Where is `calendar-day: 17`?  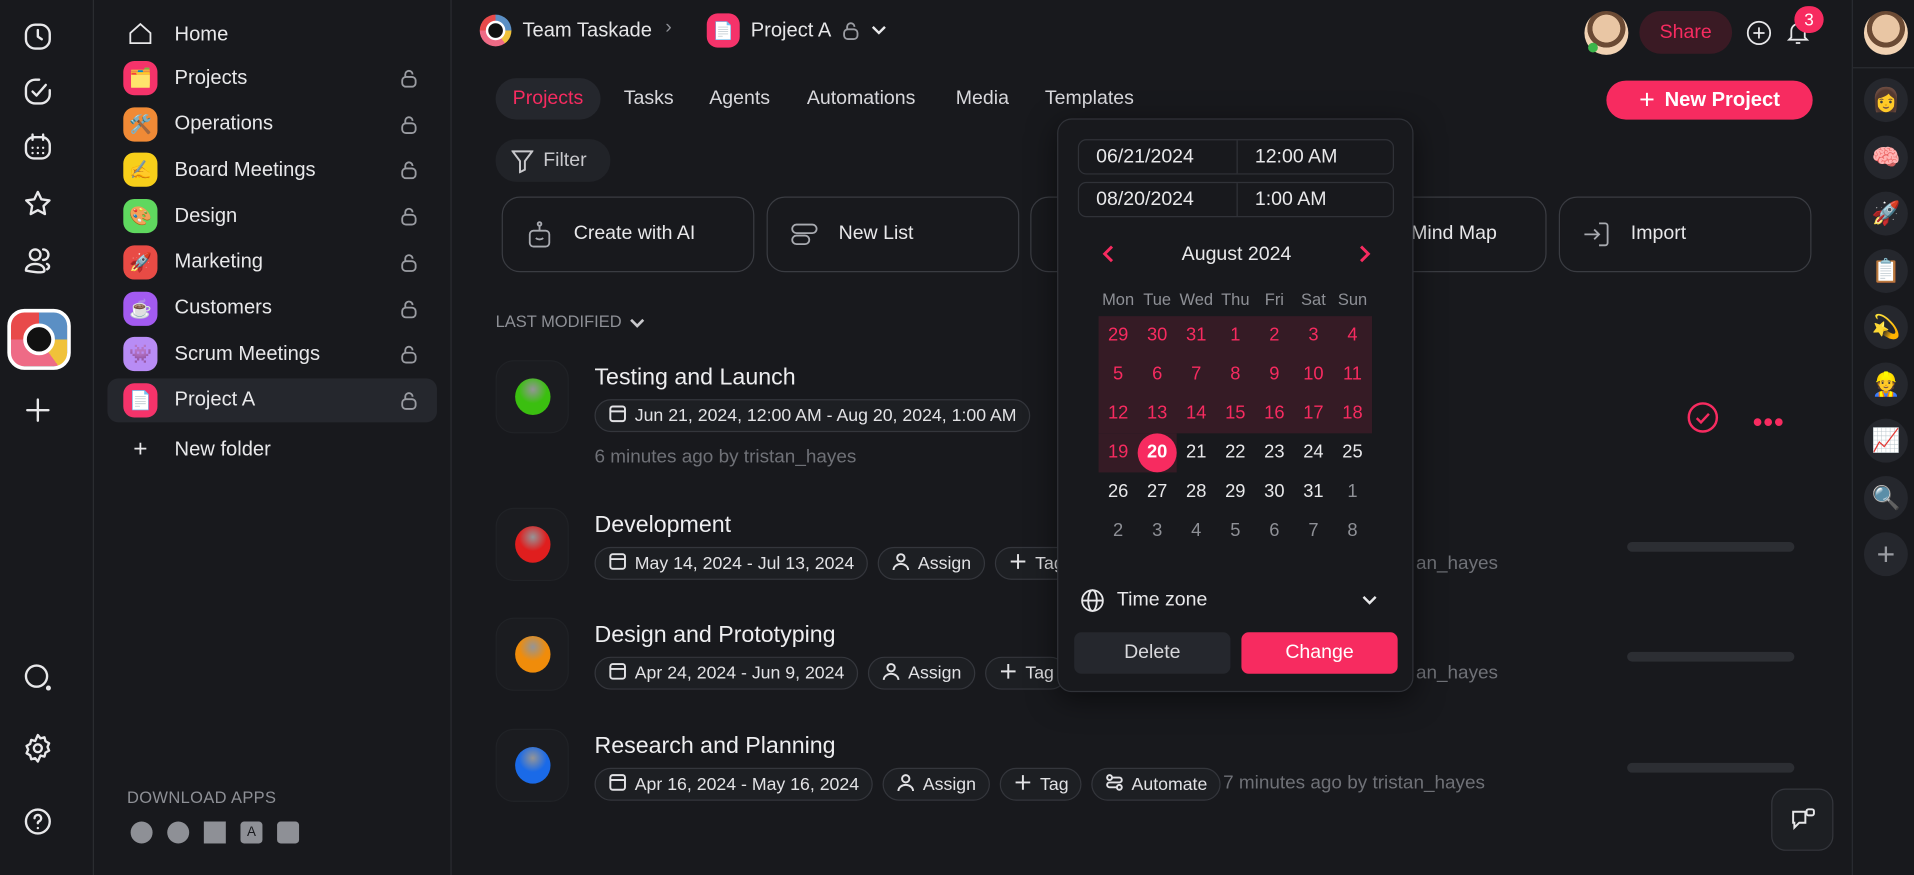
calendar-day: 17 is located at coordinates (1313, 413).